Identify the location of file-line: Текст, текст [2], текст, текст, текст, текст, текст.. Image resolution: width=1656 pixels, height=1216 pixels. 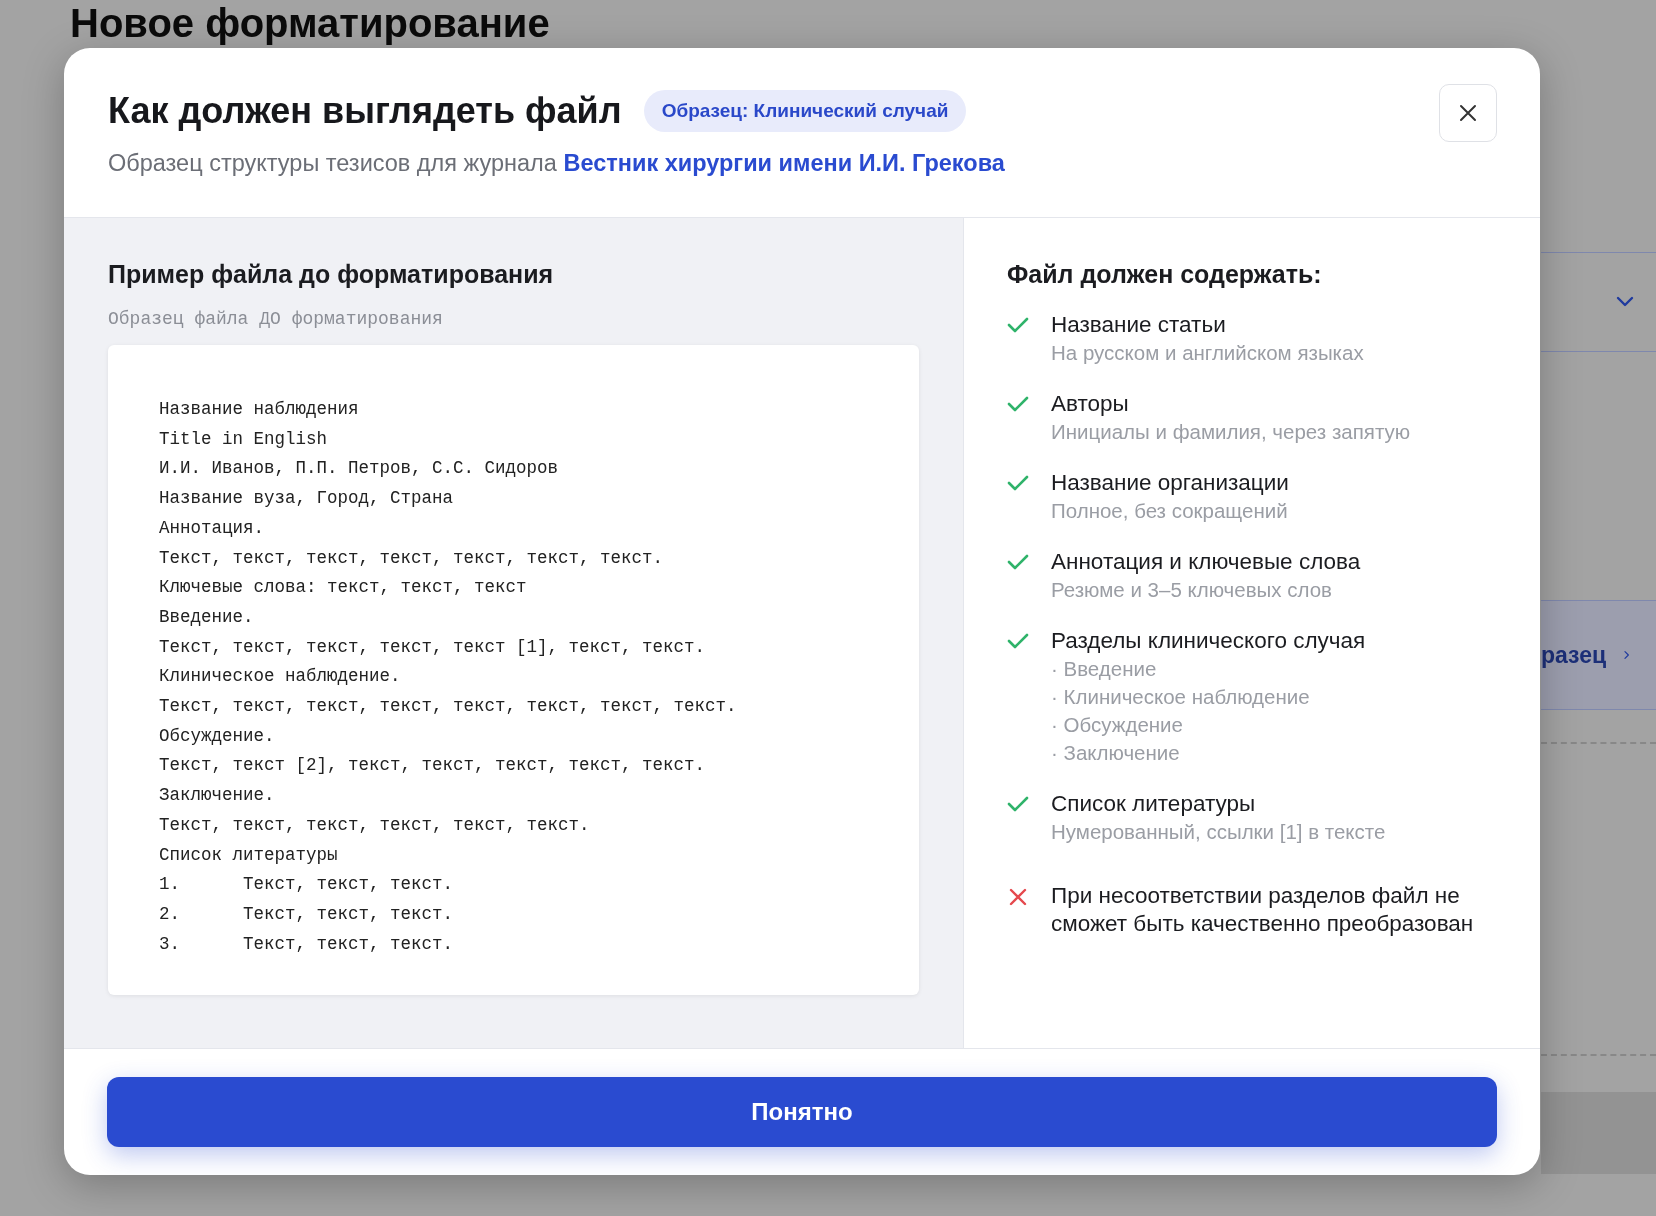
(433, 766).